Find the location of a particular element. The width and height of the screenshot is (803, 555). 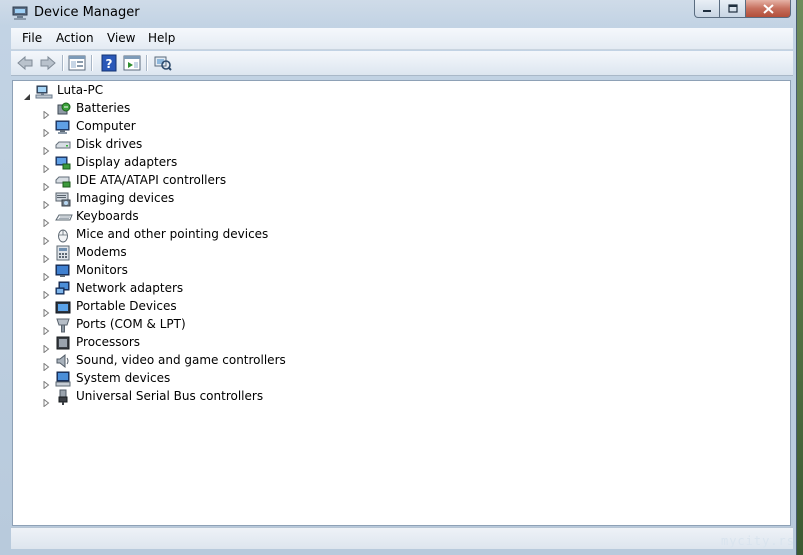

tree-item-label: Sound, video and game controllers is located at coordinates (181, 360).